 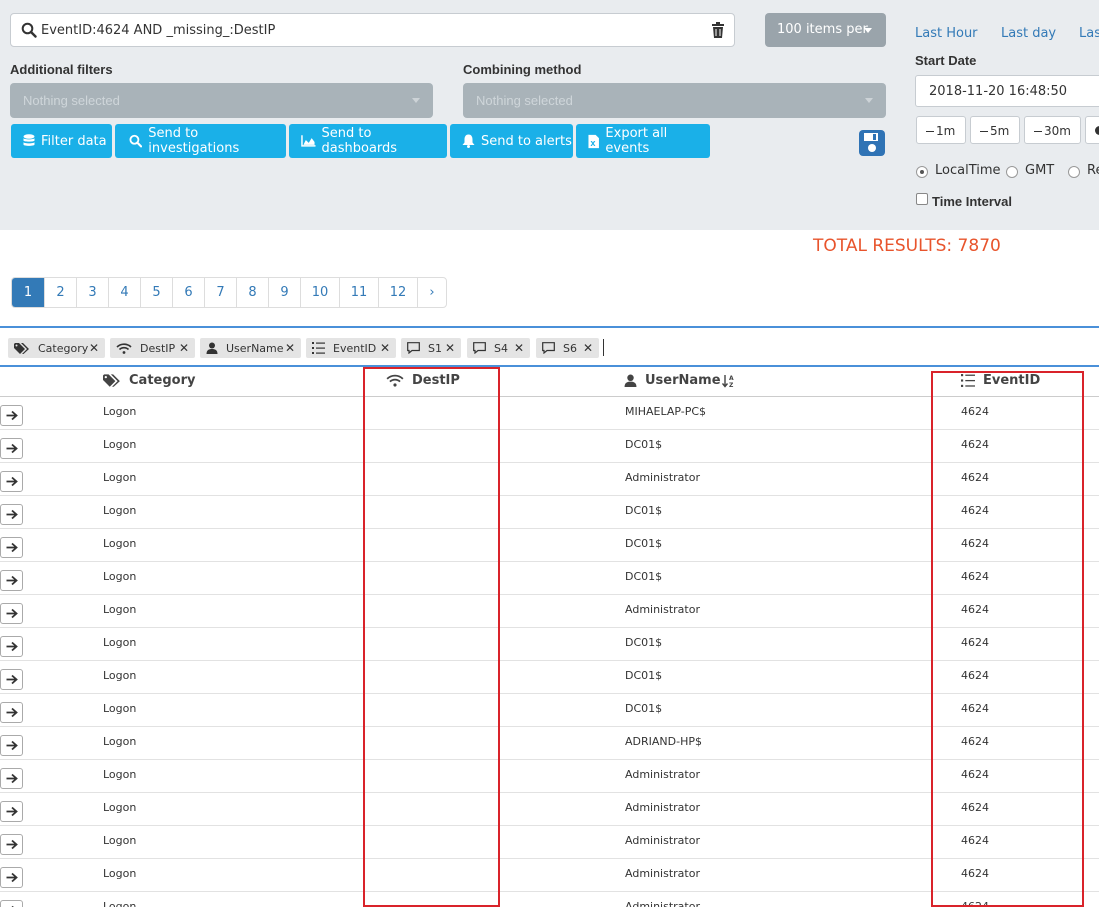 I want to click on items-per-page-select: 100 items per, so click(x=825, y=30).